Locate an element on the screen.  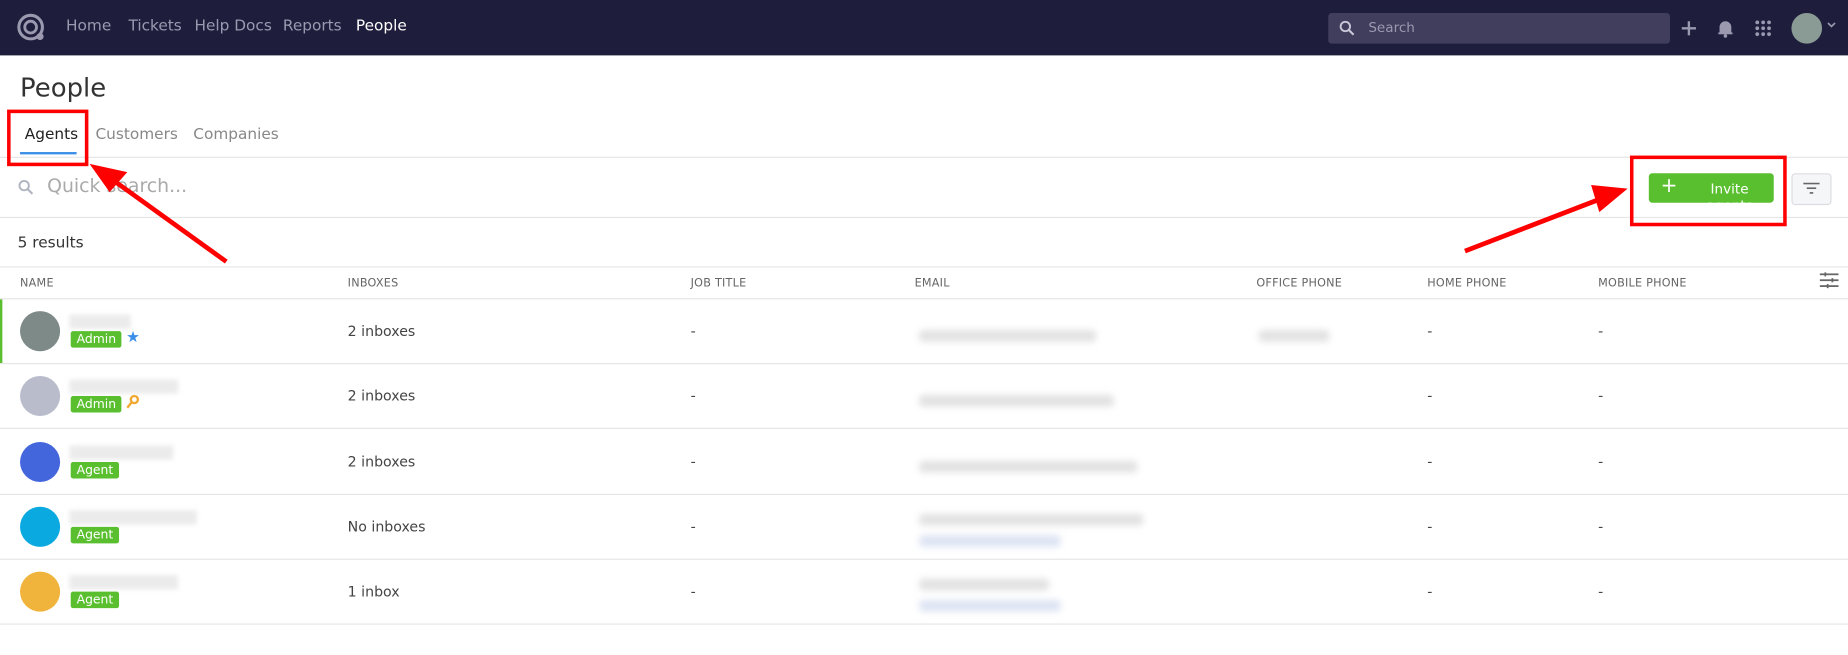
app-logo-icon is located at coordinates (31, 28).